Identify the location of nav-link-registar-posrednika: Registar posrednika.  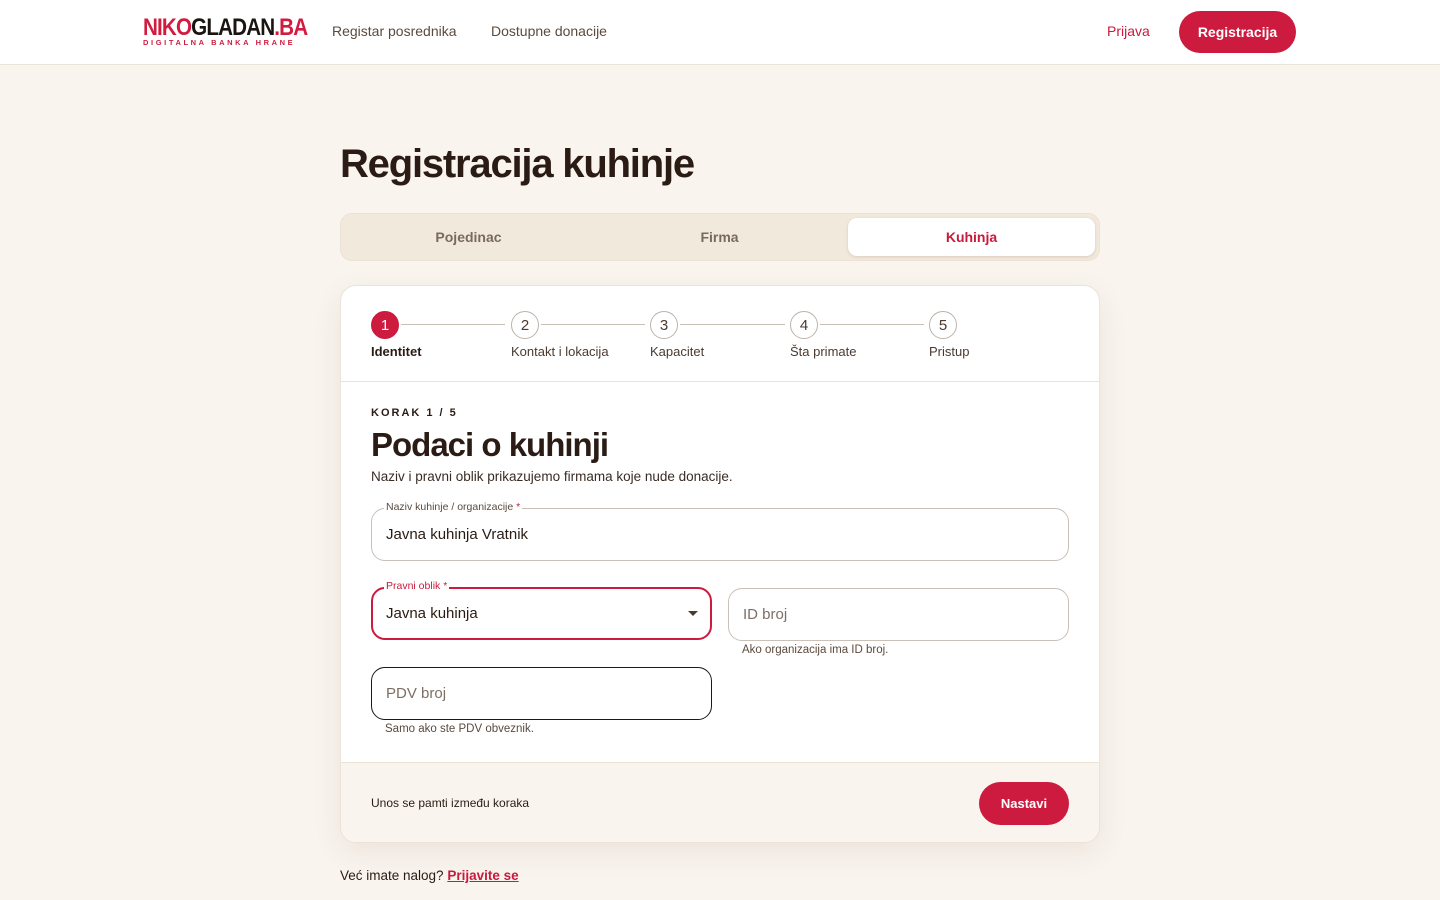
(394, 31).